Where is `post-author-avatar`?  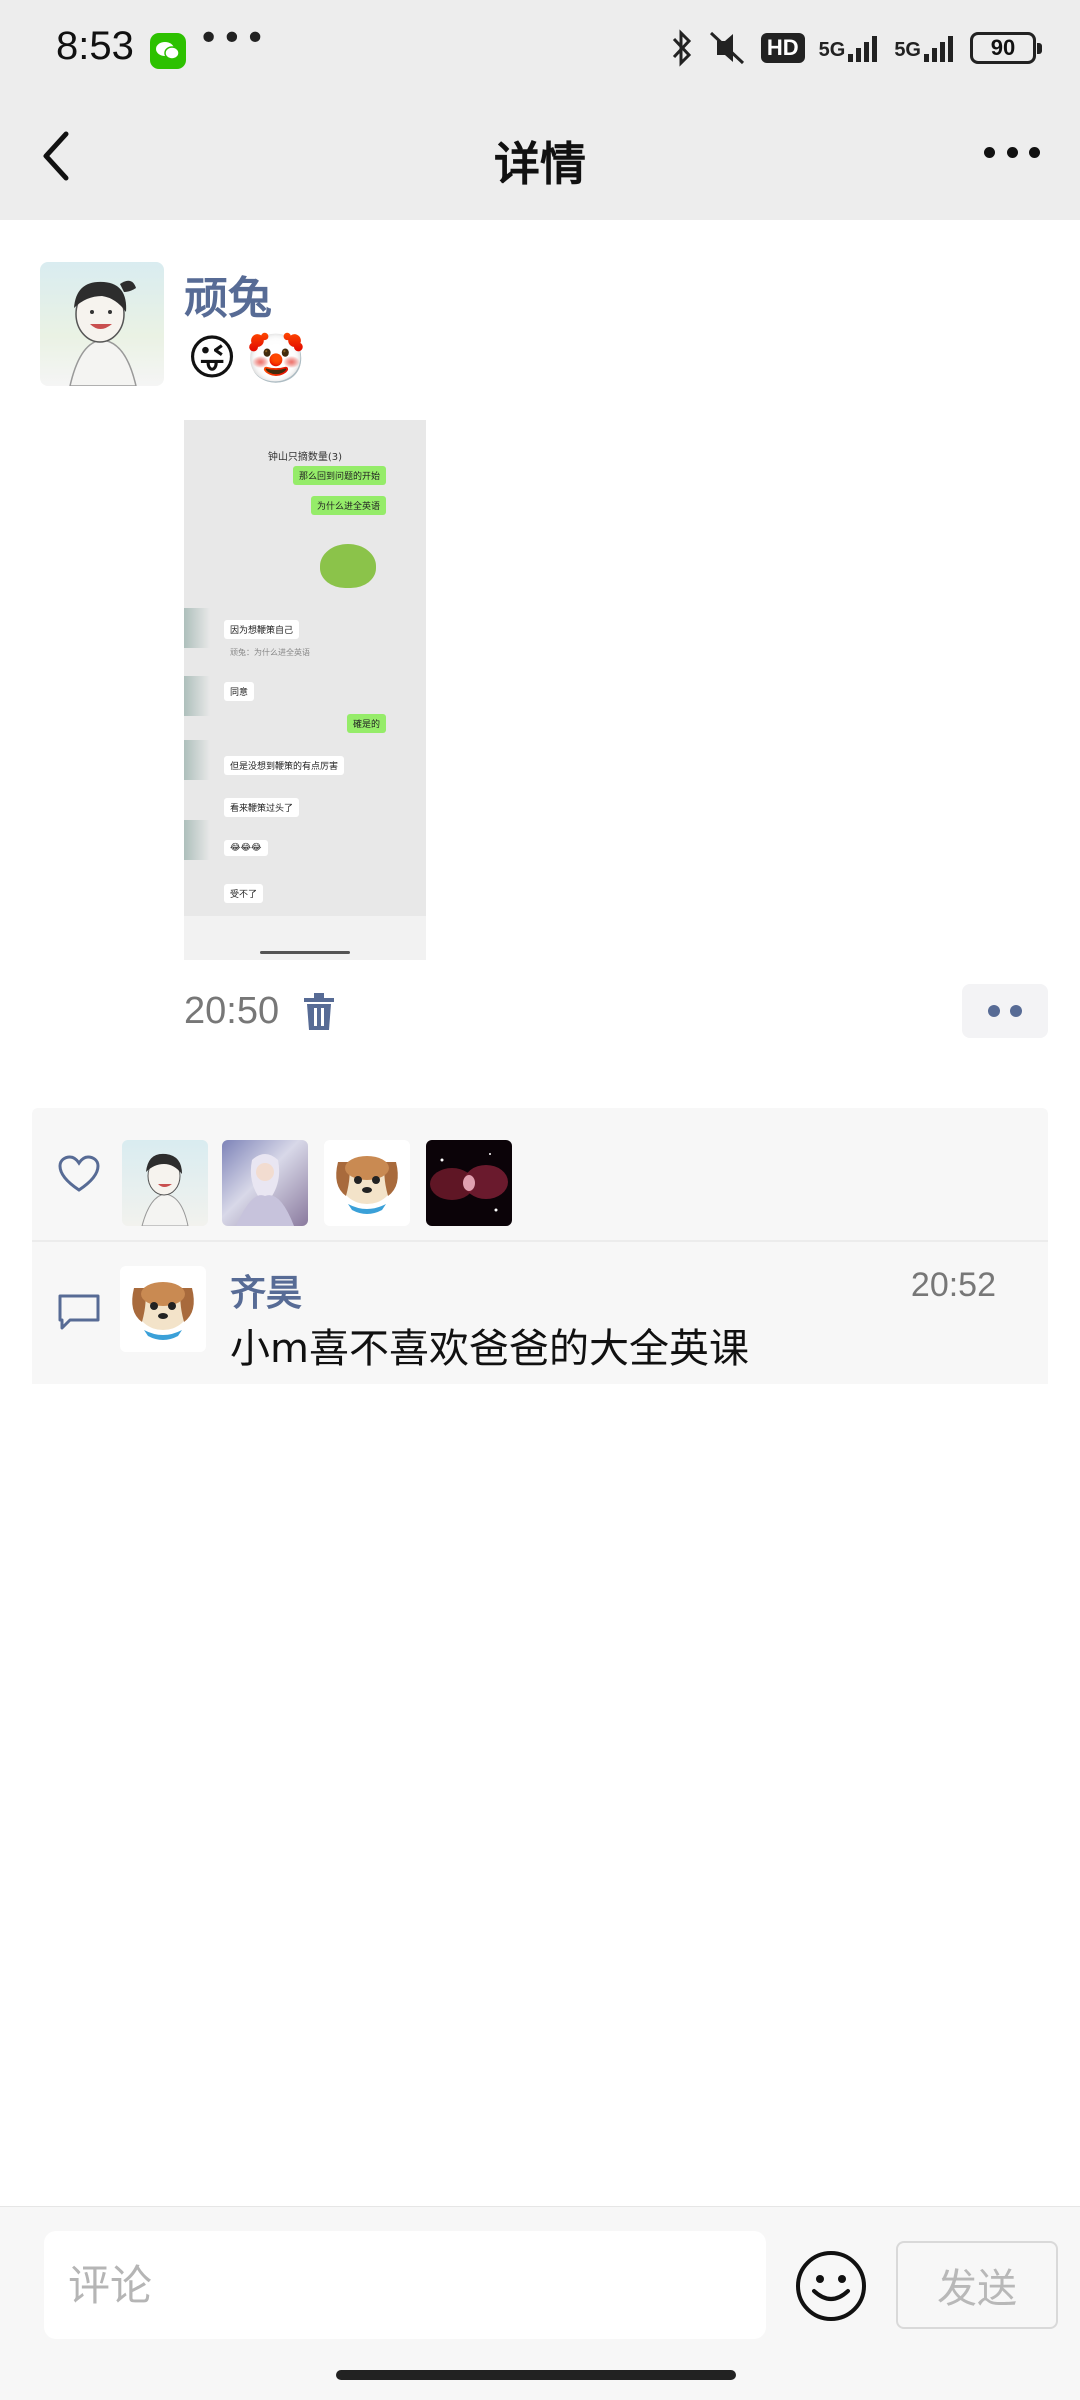
post-author-avatar is located at coordinates (102, 324).